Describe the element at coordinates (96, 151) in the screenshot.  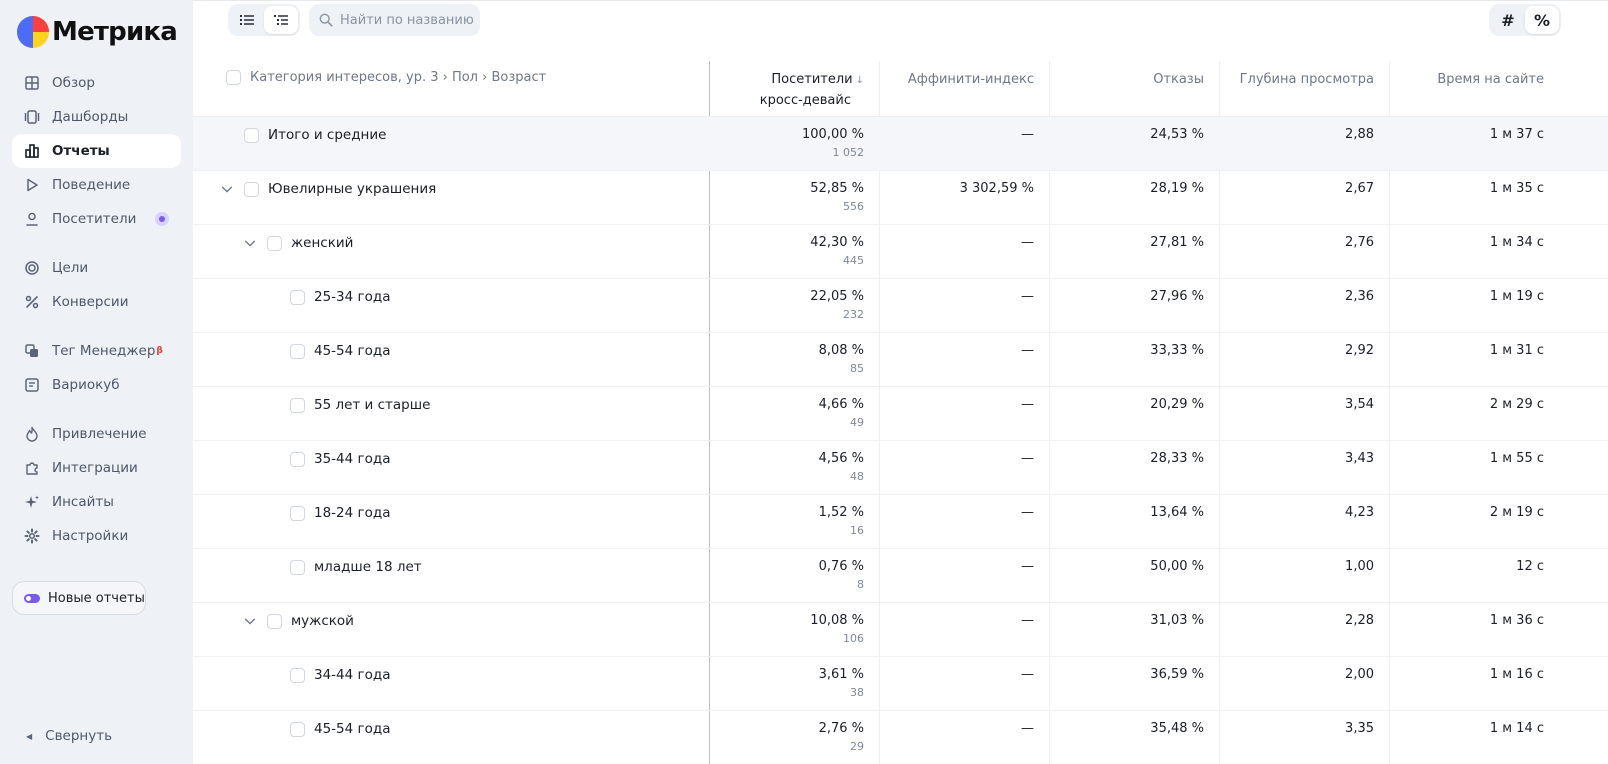
I see `sidebar-item-2: Отчеты` at that location.